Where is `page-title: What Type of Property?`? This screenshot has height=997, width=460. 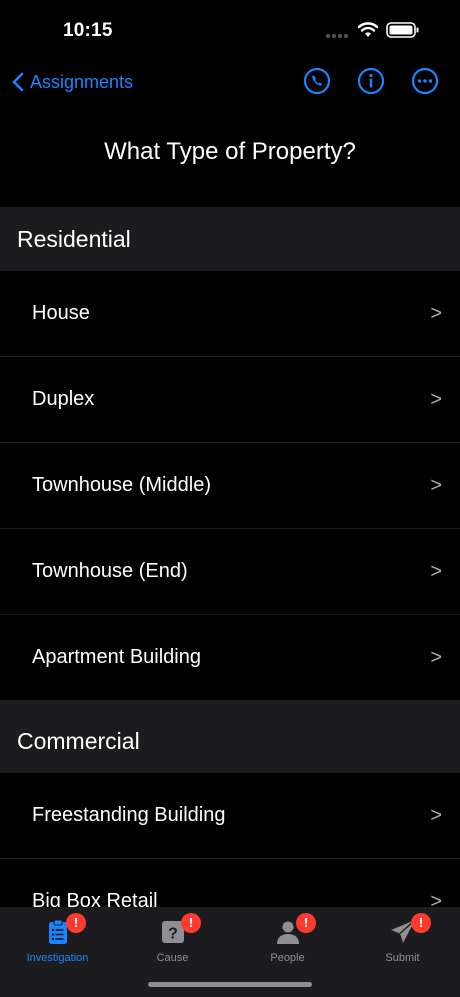 page-title: What Type of Property? is located at coordinates (230, 151).